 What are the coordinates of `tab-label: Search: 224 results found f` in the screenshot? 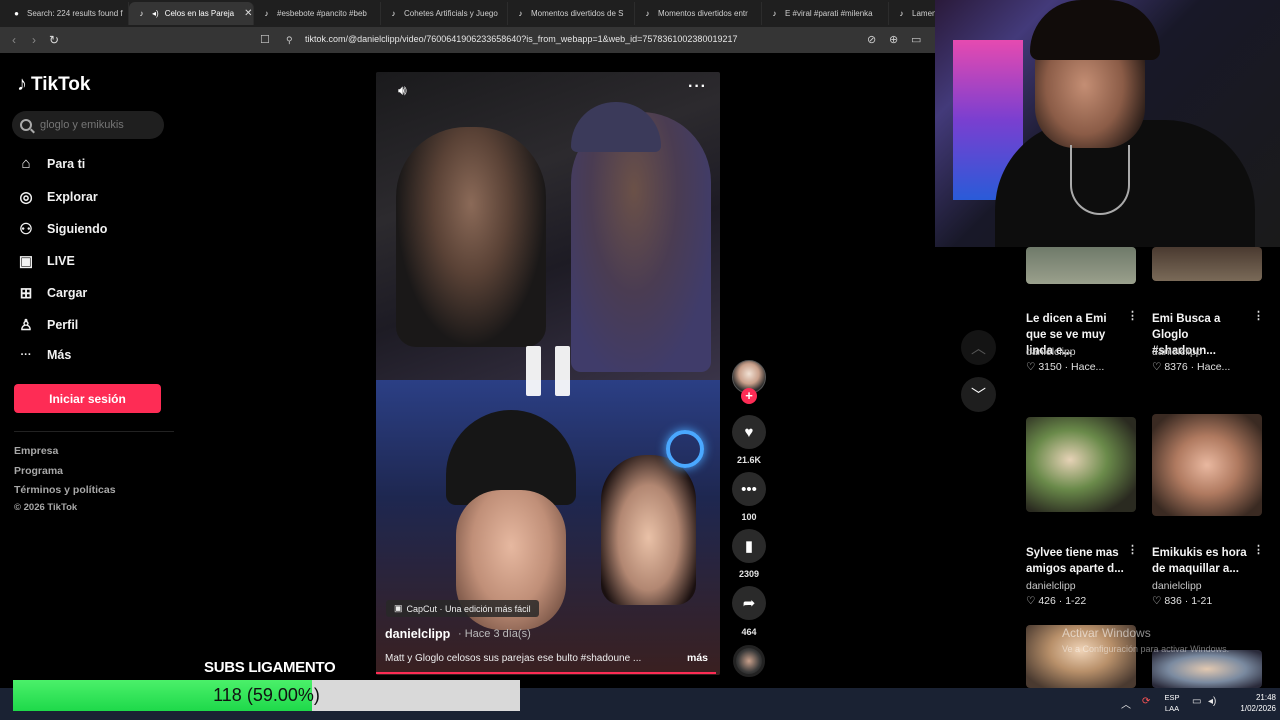 It's located at (75, 13).